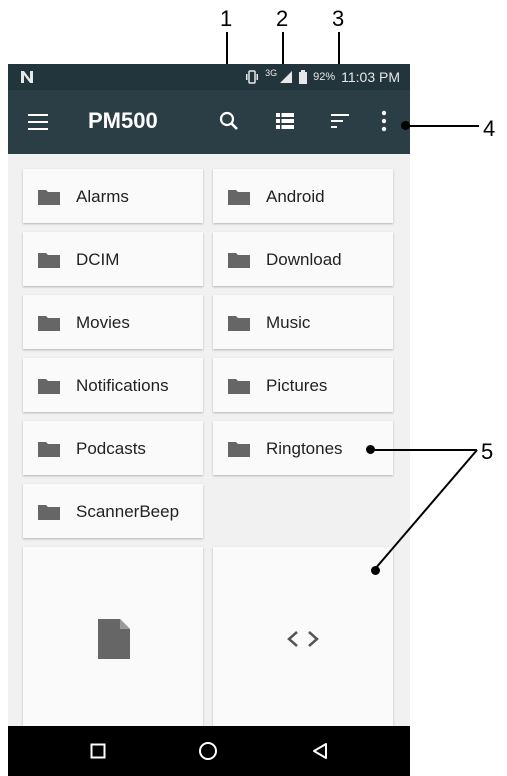 Image resolution: width=507 pixels, height=776 pixels. I want to click on status-bar: 3G 92% 11:03 PM, so click(209, 77).